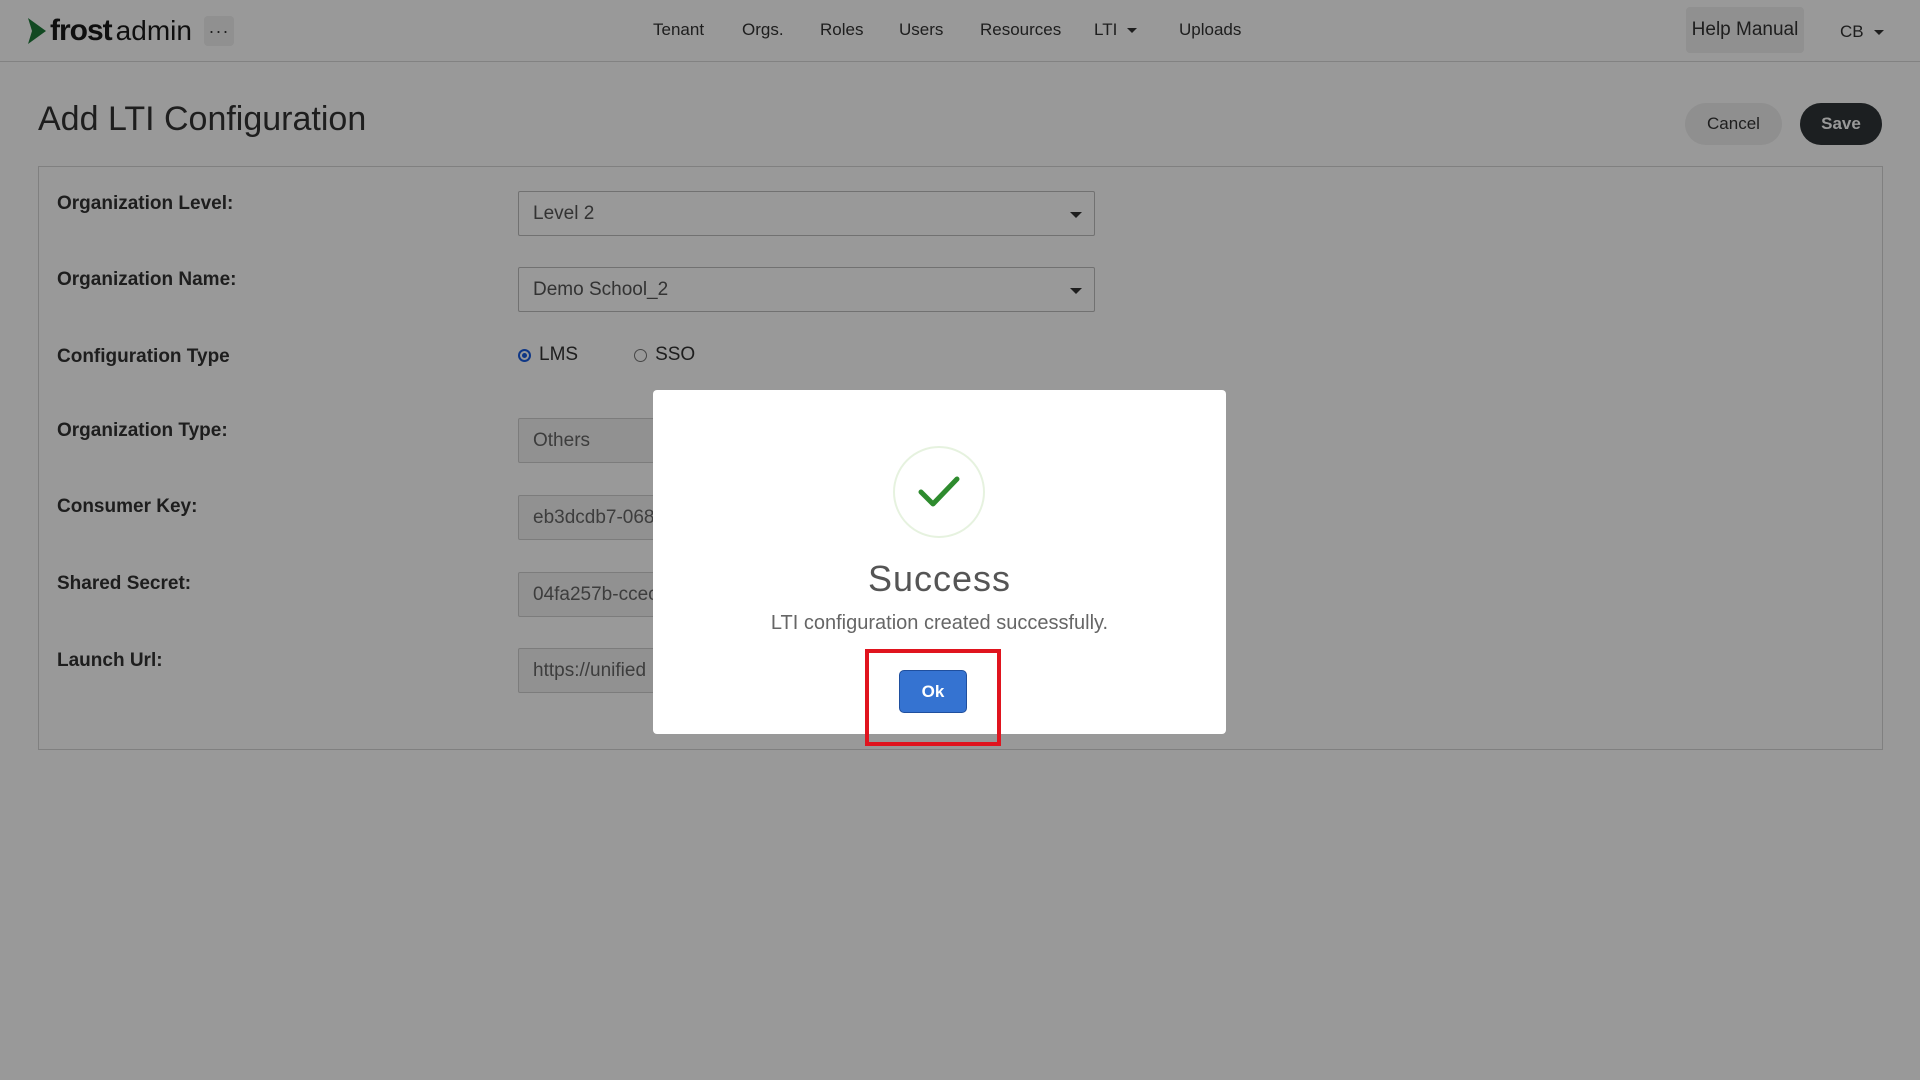 This screenshot has height=1080, width=1920. I want to click on dialog-title: Success, so click(939, 578).